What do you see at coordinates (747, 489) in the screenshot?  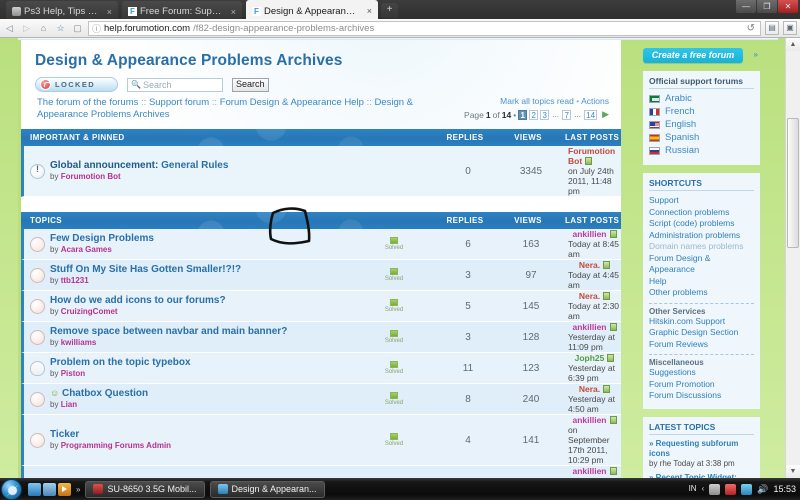 I see `sync-icon` at bounding box center [747, 489].